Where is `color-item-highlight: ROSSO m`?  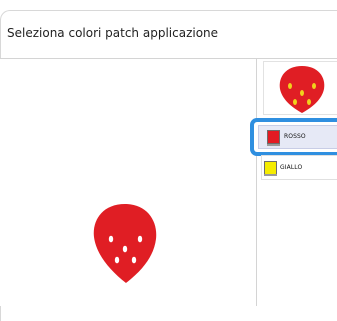 color-item-highlight: ROSSO m is located at coordinates (297, 137).